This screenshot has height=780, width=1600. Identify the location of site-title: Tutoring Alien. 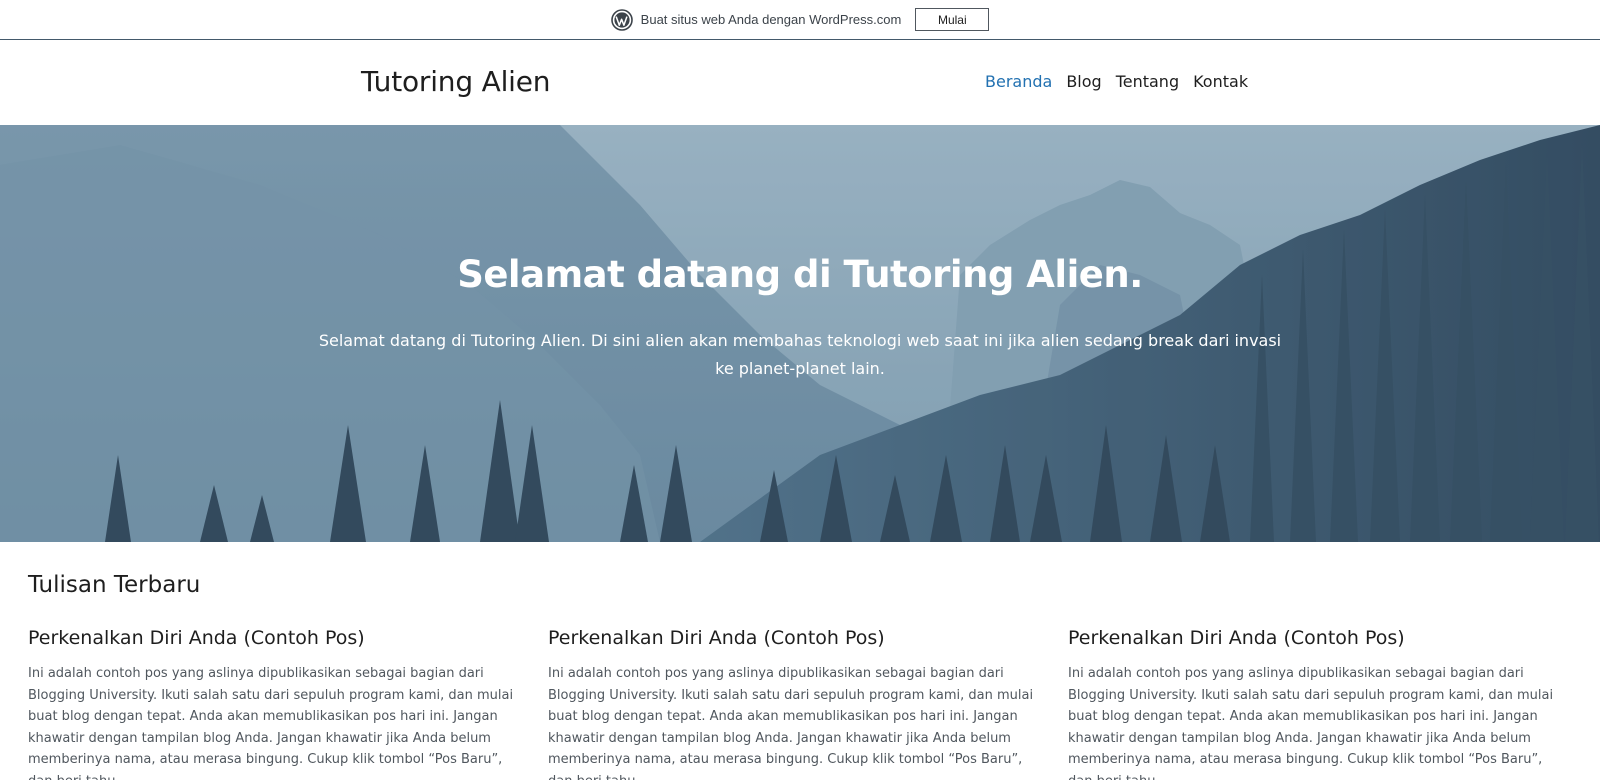
(456, 81).